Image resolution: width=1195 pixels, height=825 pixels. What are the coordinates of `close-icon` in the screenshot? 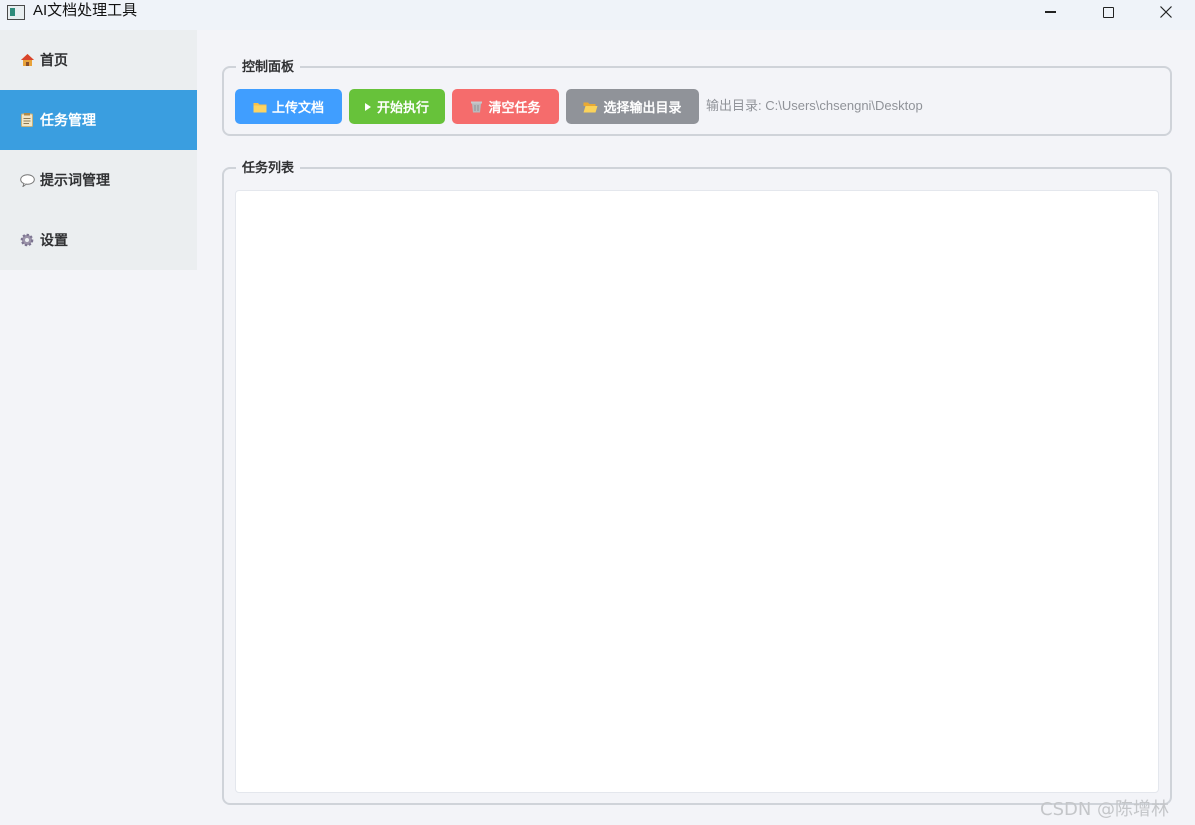 It's located at (1166, 12).